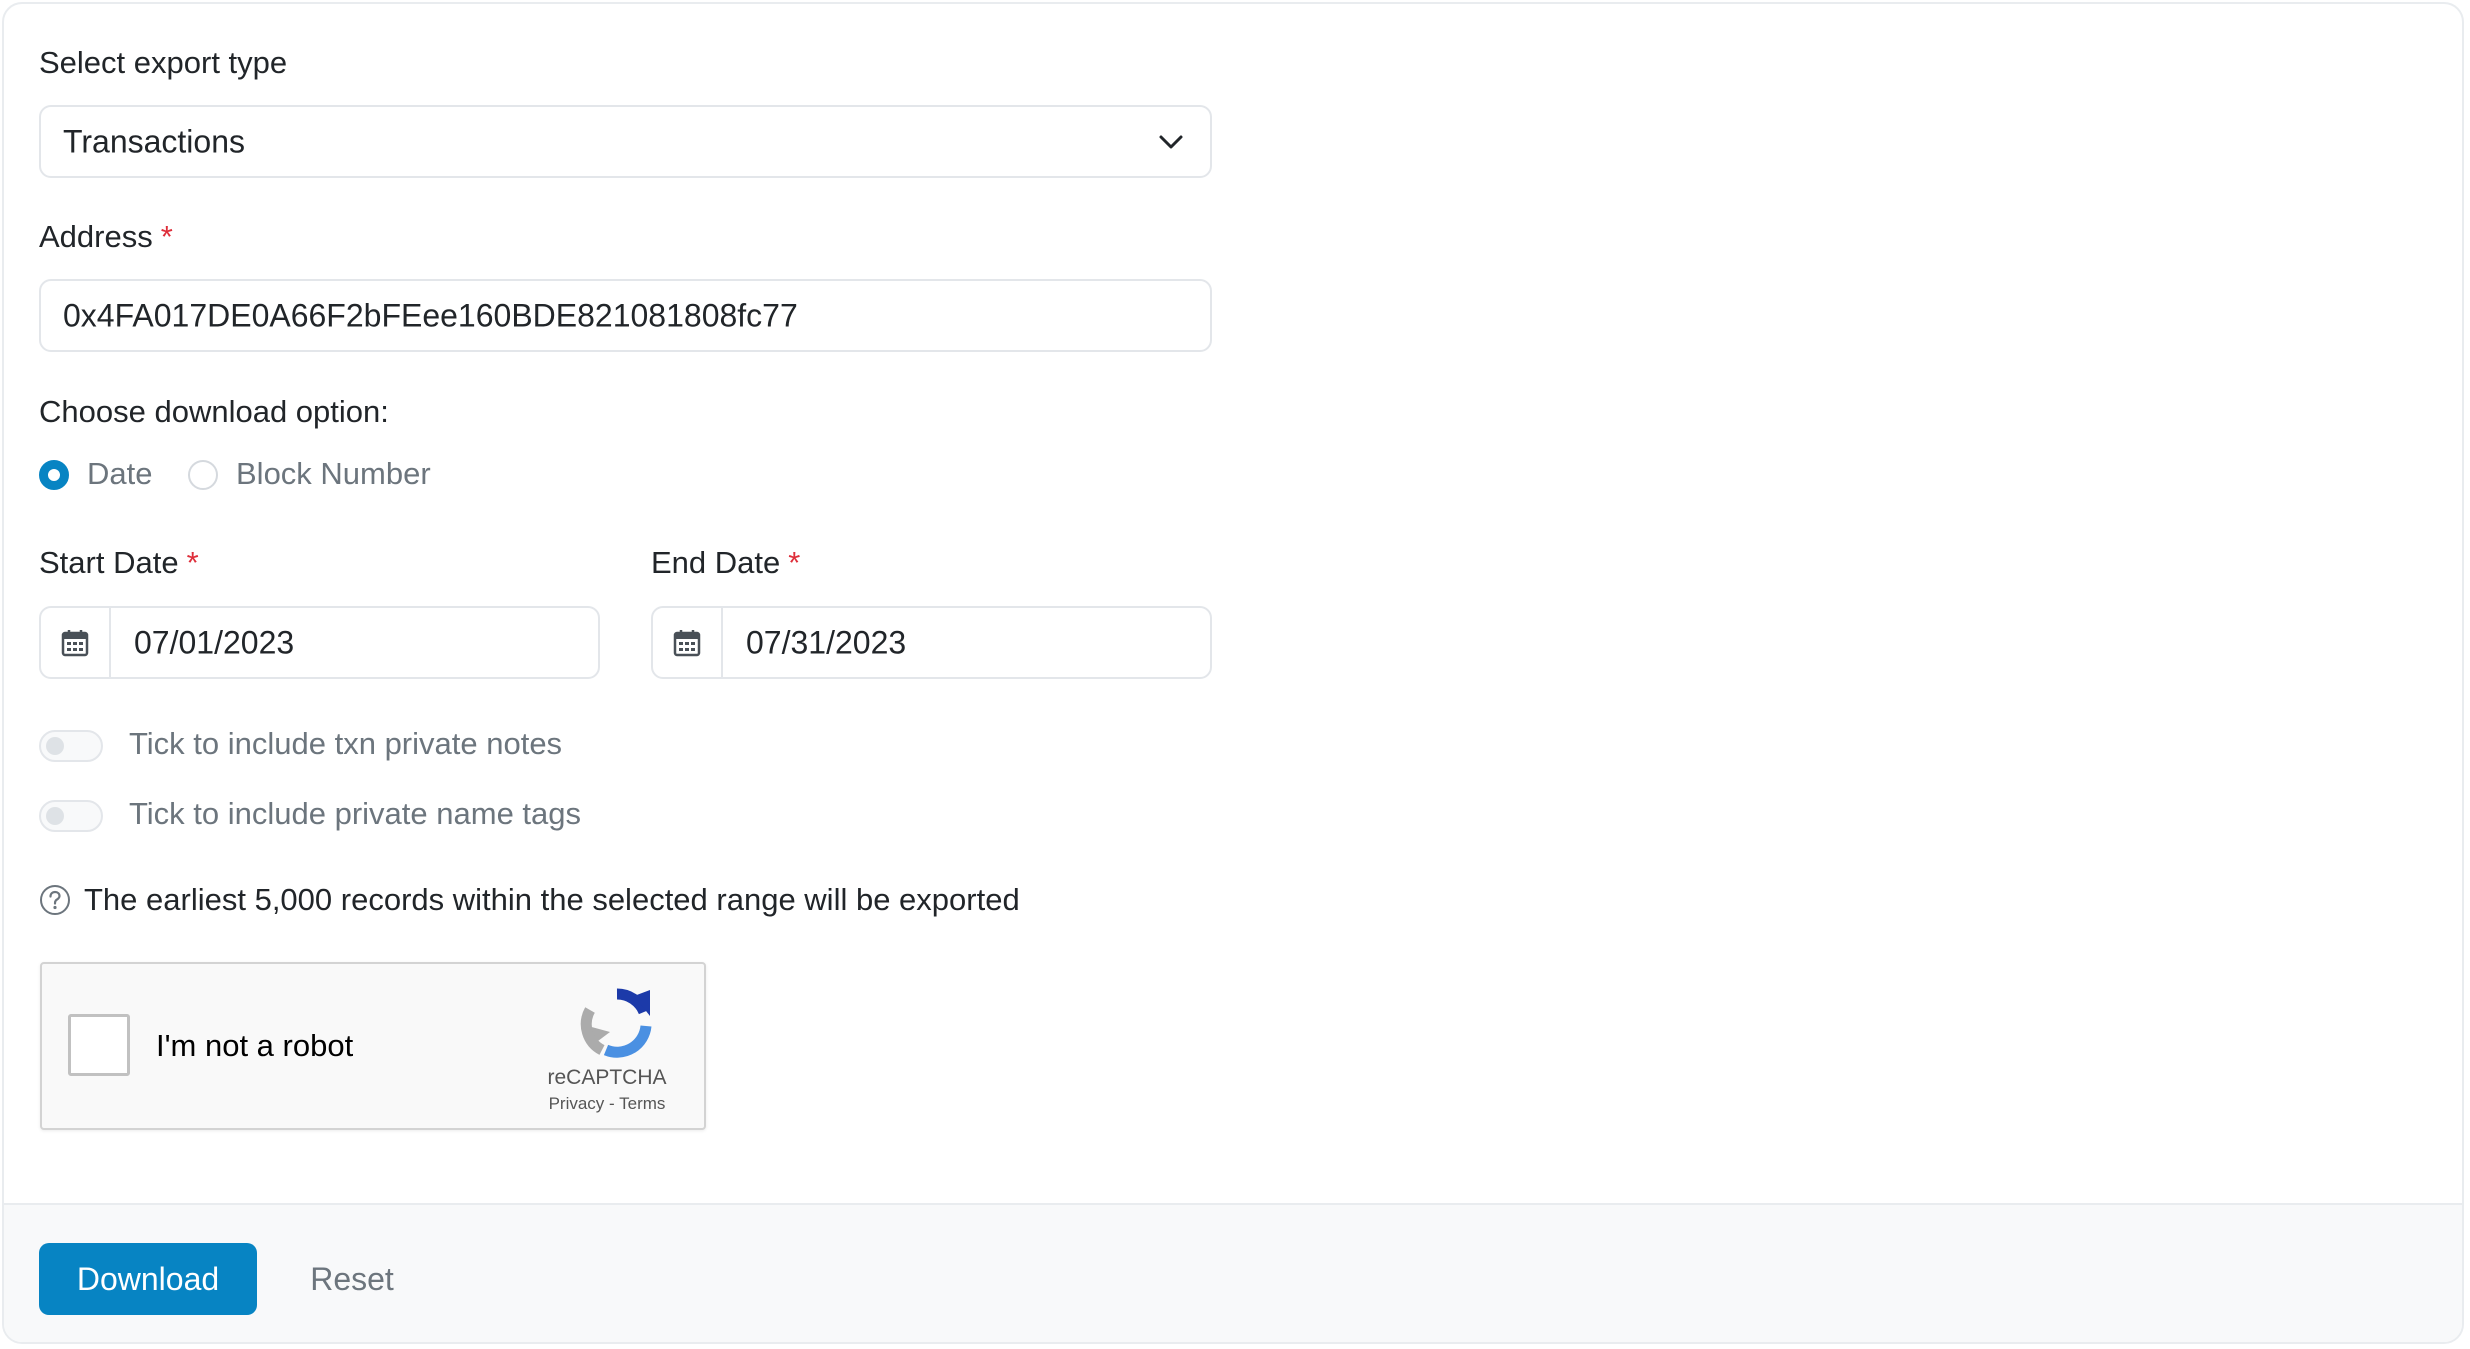  What do you see at coordinates (54, 475) in the screenshot?
I see `radio-date` at bounding box center [54, 475].